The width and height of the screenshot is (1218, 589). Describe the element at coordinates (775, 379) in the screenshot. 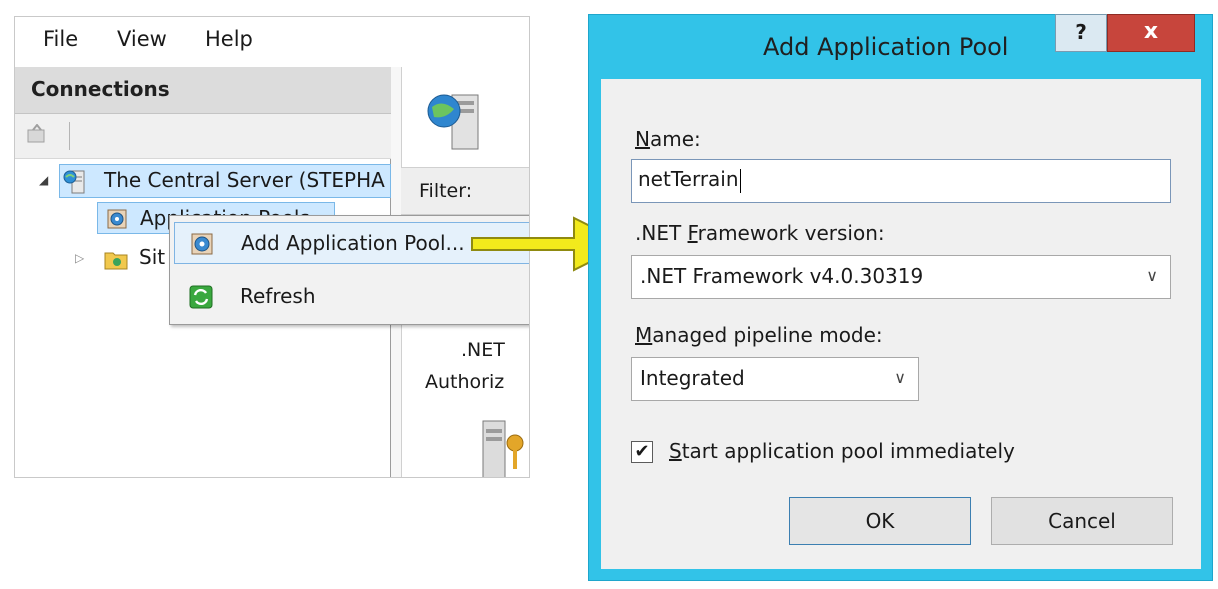

I see `pipeline-select: Integrated ∨` at that location.